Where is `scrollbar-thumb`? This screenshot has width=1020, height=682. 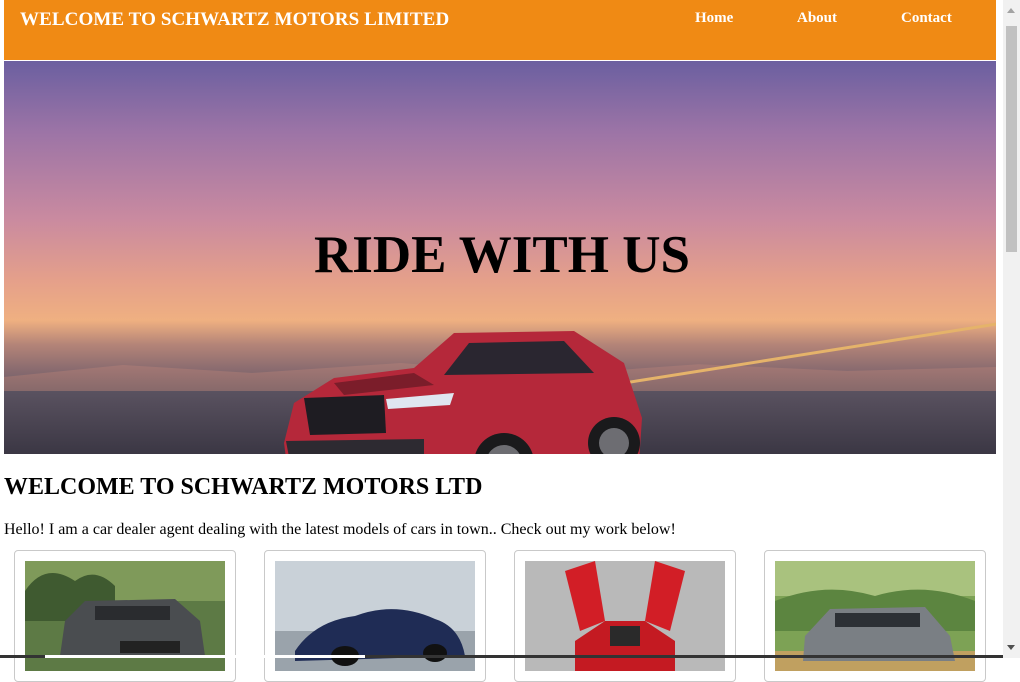
scrollbar-thumb is located at coordinates (1011, 139).